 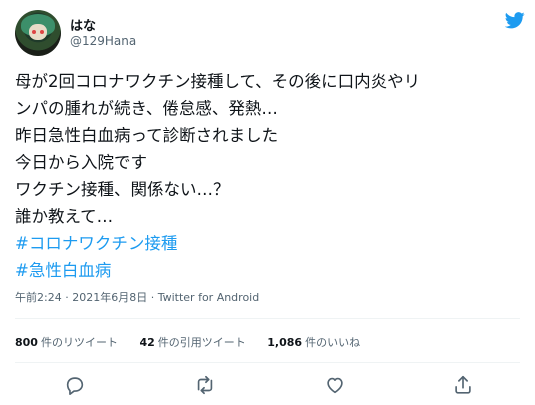 What do you see at coordinates (38, 33) in the screenshot?
I see `avatar` at bounding box center [38, 33].